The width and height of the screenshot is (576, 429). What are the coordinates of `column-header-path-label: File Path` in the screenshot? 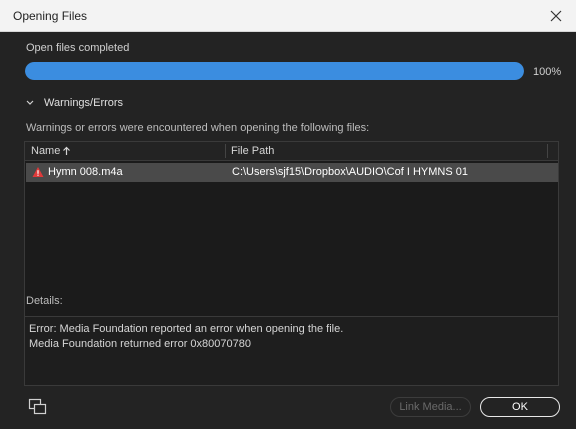 It's located at (253, 151).